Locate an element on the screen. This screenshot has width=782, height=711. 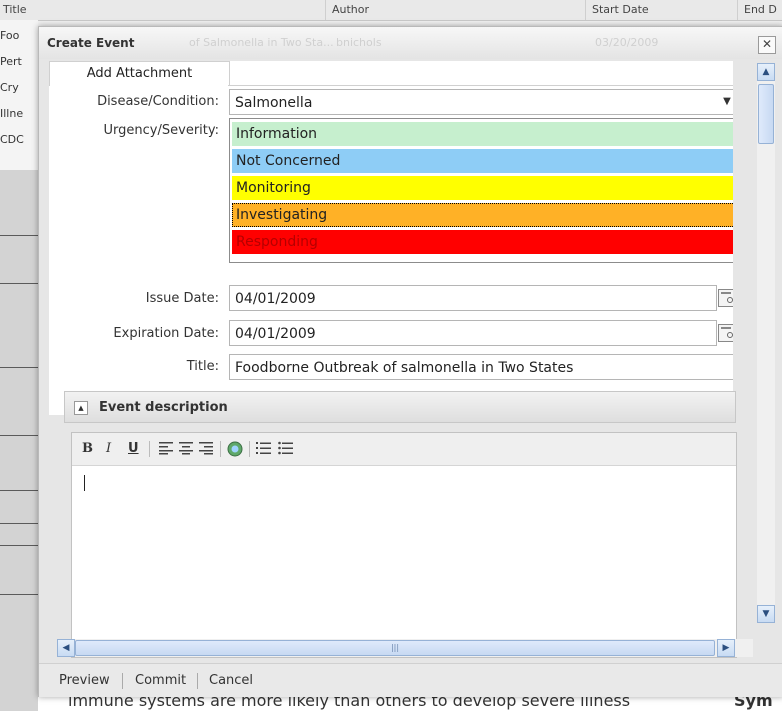
disease-value: Salmonella is located at coordinates (274, 103).